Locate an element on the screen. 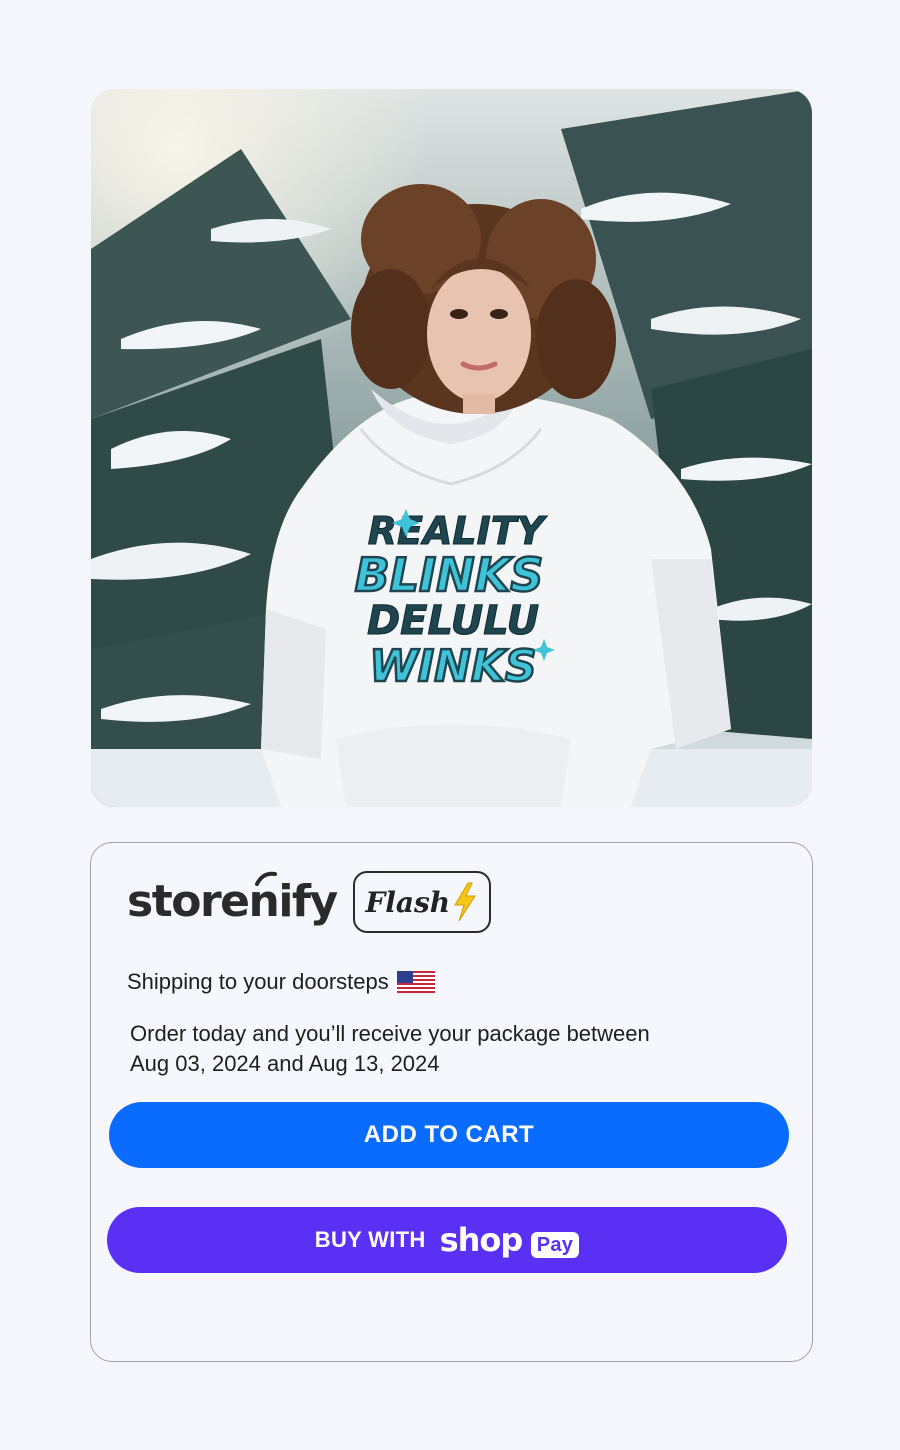 Image resolution: width=900 pixels, height=1450 pixels. flash-badge: Flash is located at coordinates (421, 902).